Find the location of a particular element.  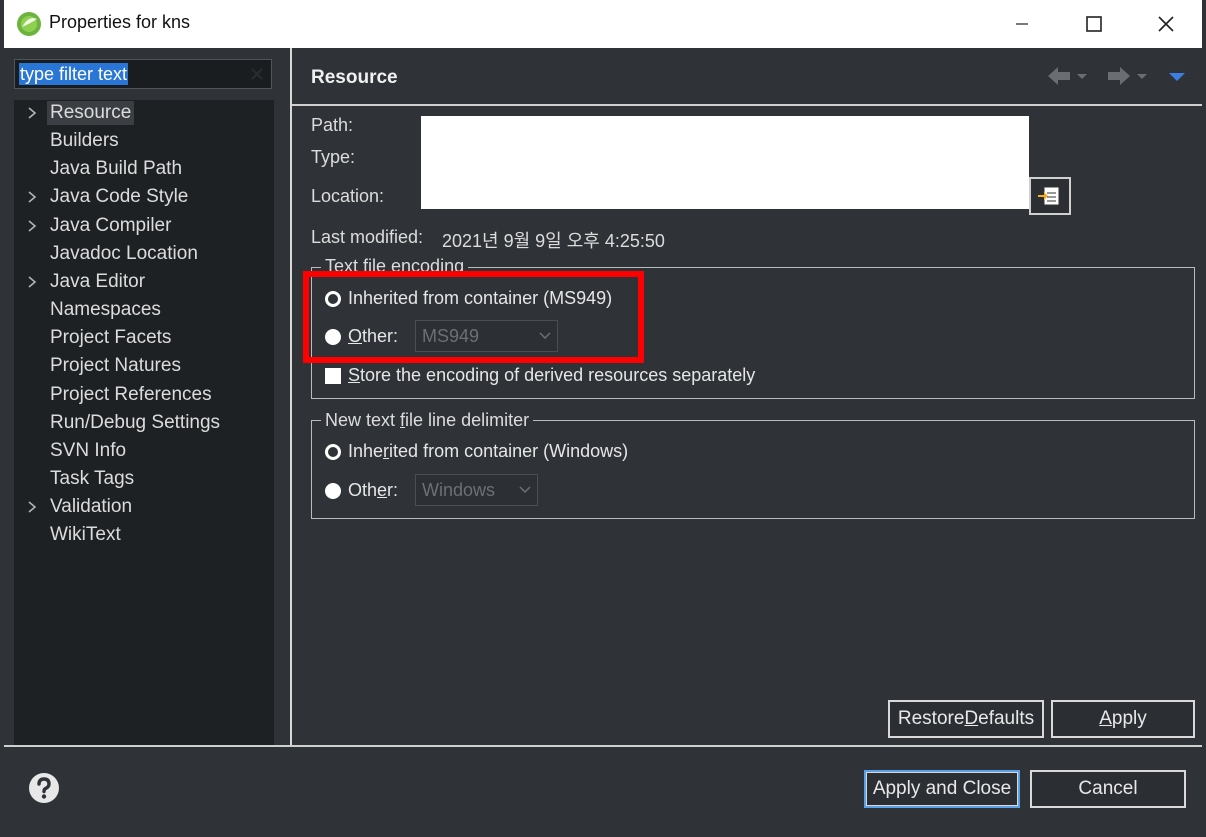

forward-icon is located at coordinates (1127, 76).